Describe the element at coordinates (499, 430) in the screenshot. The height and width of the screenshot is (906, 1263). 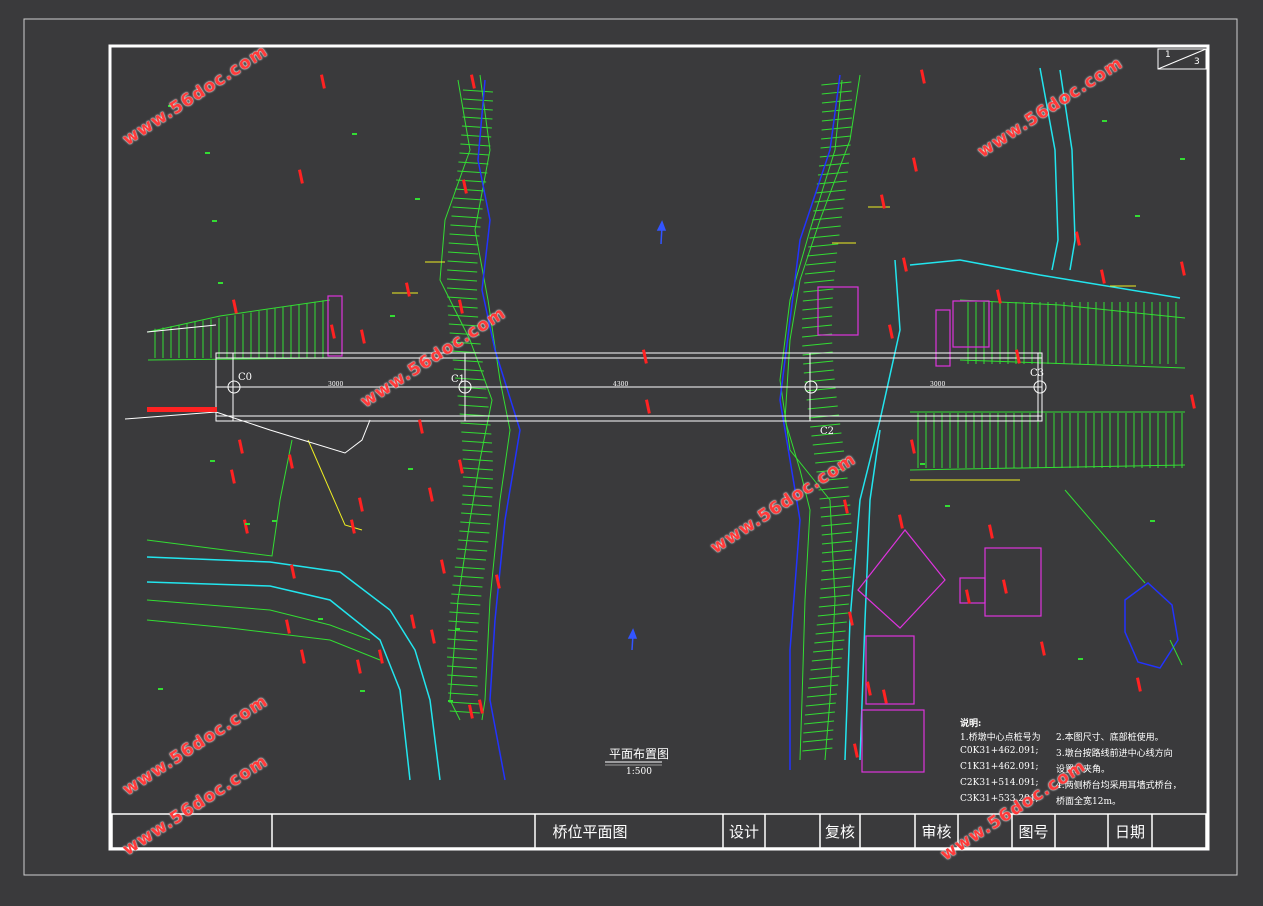
I see `left-river-edge` at that location.